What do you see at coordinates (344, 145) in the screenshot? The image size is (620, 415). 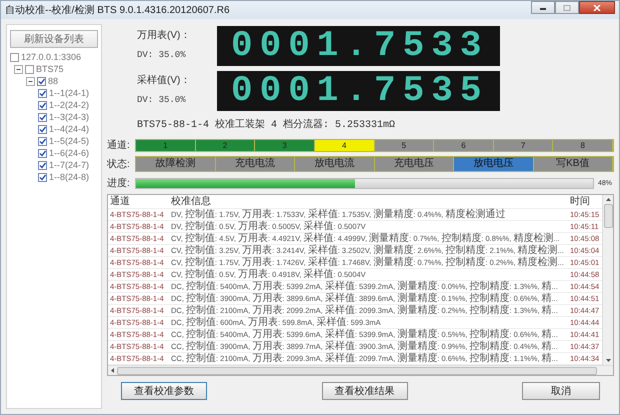 I see `channel-indicator: 4` at bounding box center [344, 145].